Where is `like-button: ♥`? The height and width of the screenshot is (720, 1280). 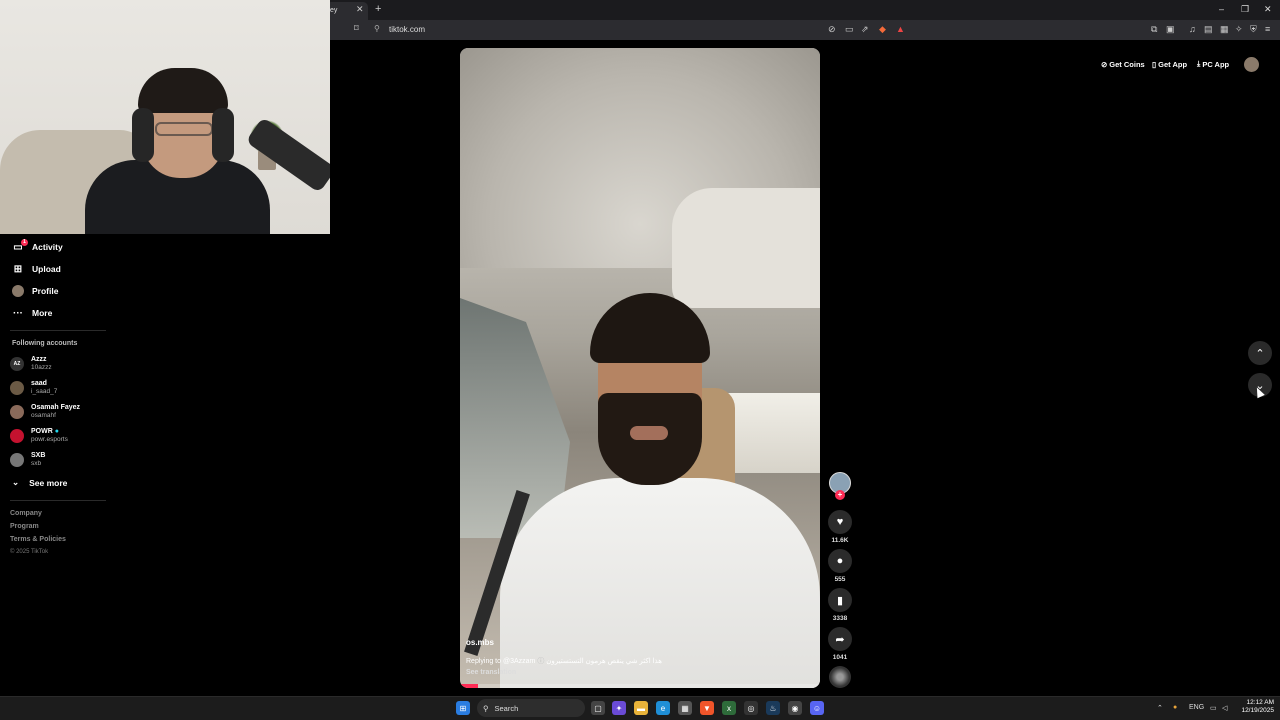
like-button: ♥ is located at coordinates (840, 522).